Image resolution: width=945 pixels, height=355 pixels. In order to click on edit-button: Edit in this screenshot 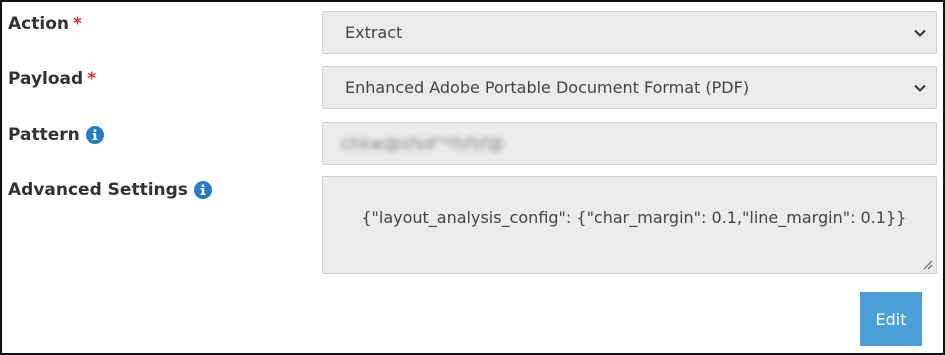, I will do `click(891, 319)`.